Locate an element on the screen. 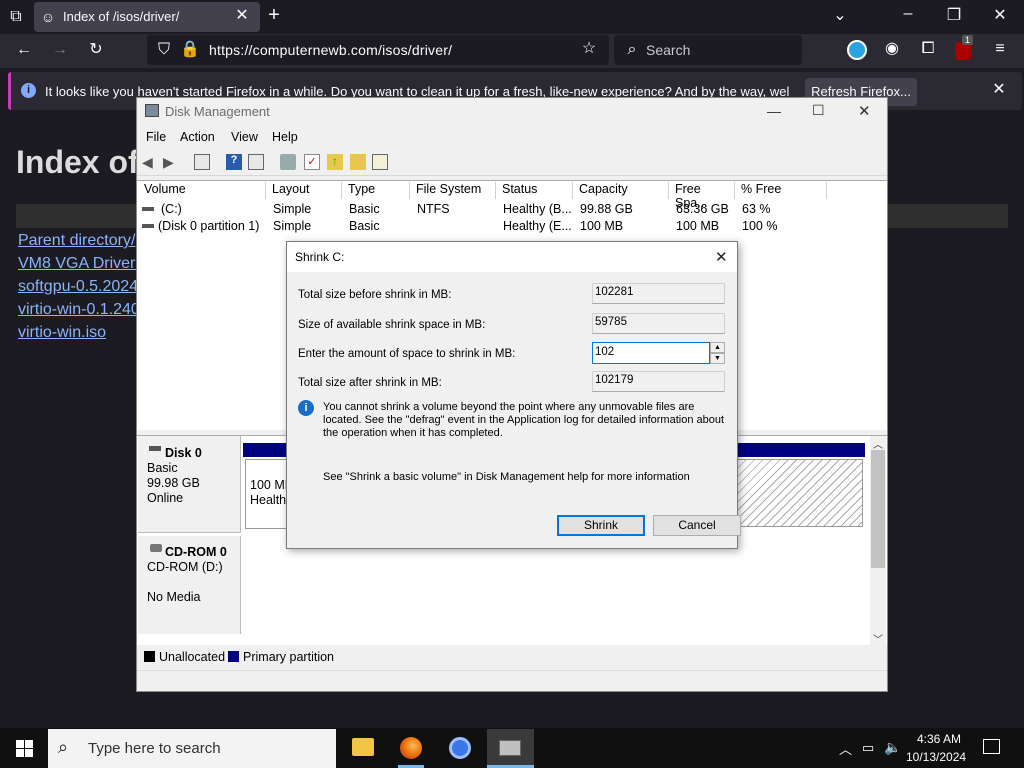 Image resolution: width=1024 pixels, height=768 pixels. tb-check-icon: ✓ is located at coordinates (312, 162).